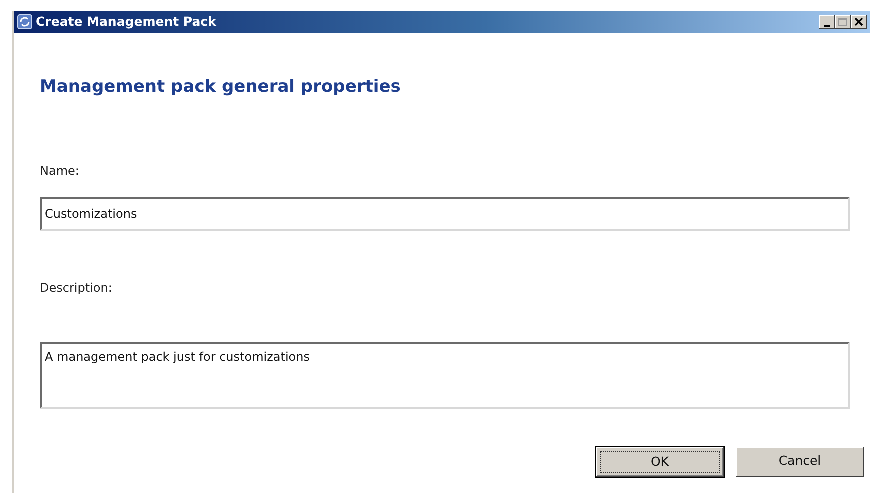 This screenshot has width=870, height=493. Describe the element at coordinates (77, 288) in the screenshot. I see `field-label: Description:` at that location.